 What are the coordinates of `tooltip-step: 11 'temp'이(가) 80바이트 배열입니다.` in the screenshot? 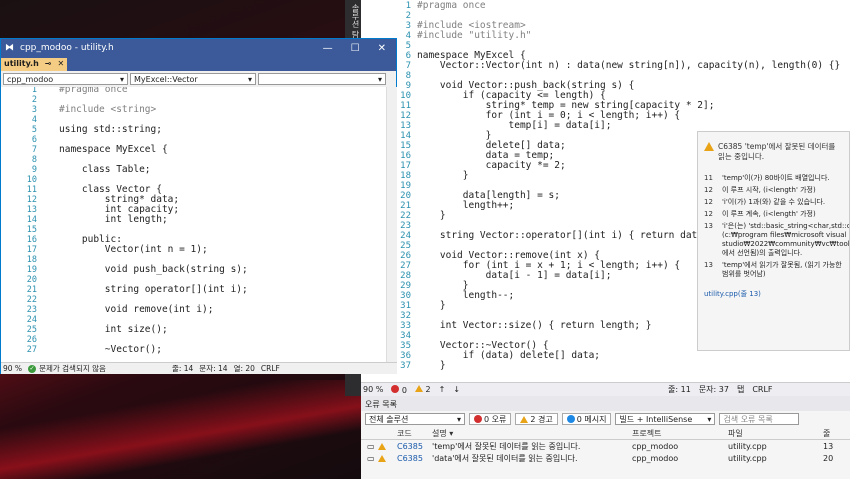 It's located at (773, 178).